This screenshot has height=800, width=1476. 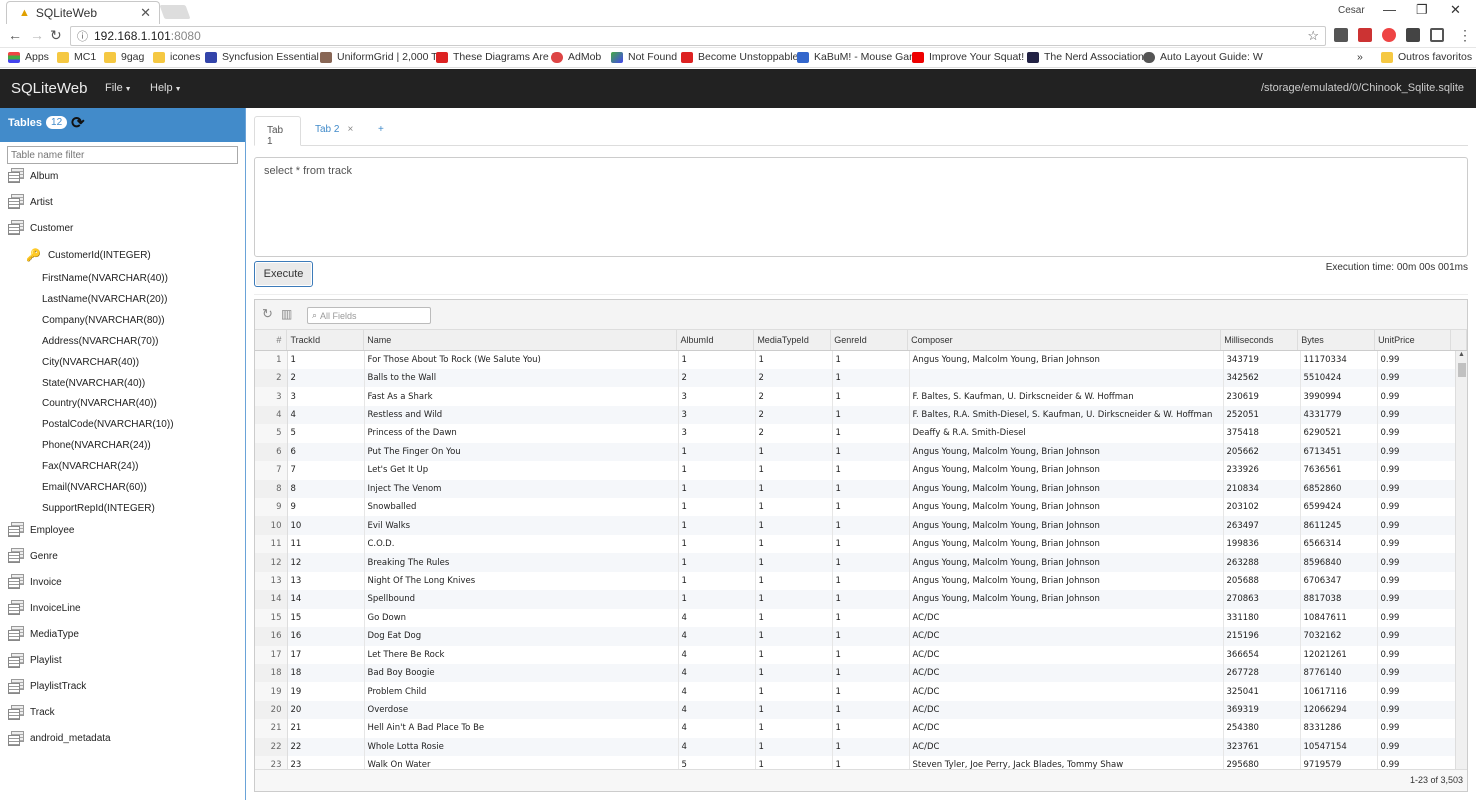 I want to click on column-item: Email(NVARCHAR(60)), so click(x=94, y=487).